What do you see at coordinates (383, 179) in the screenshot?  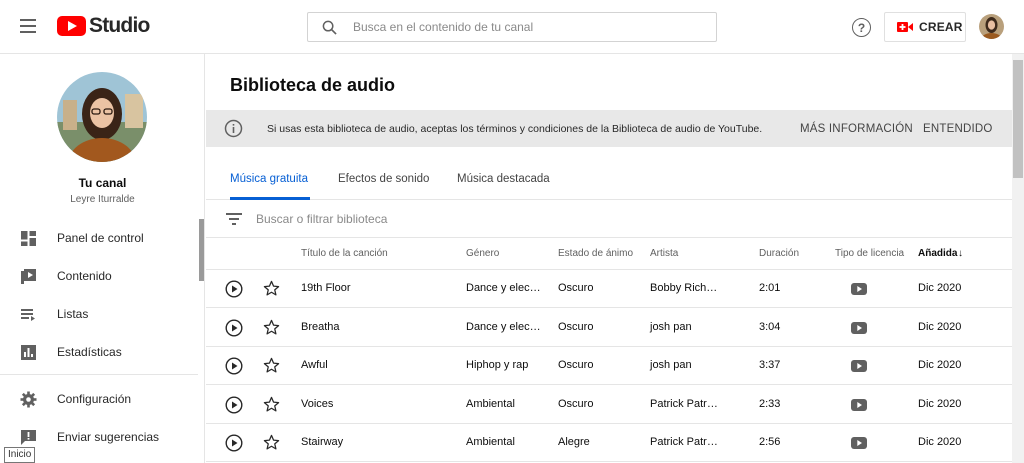 I see `tab-sound-effects: Efectos de sonido` at bounding box center [383, 179].